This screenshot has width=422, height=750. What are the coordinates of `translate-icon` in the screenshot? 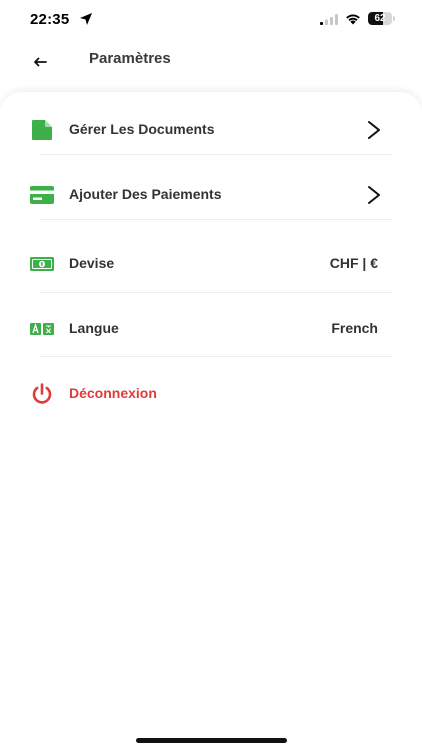 It's located at (42, 329).